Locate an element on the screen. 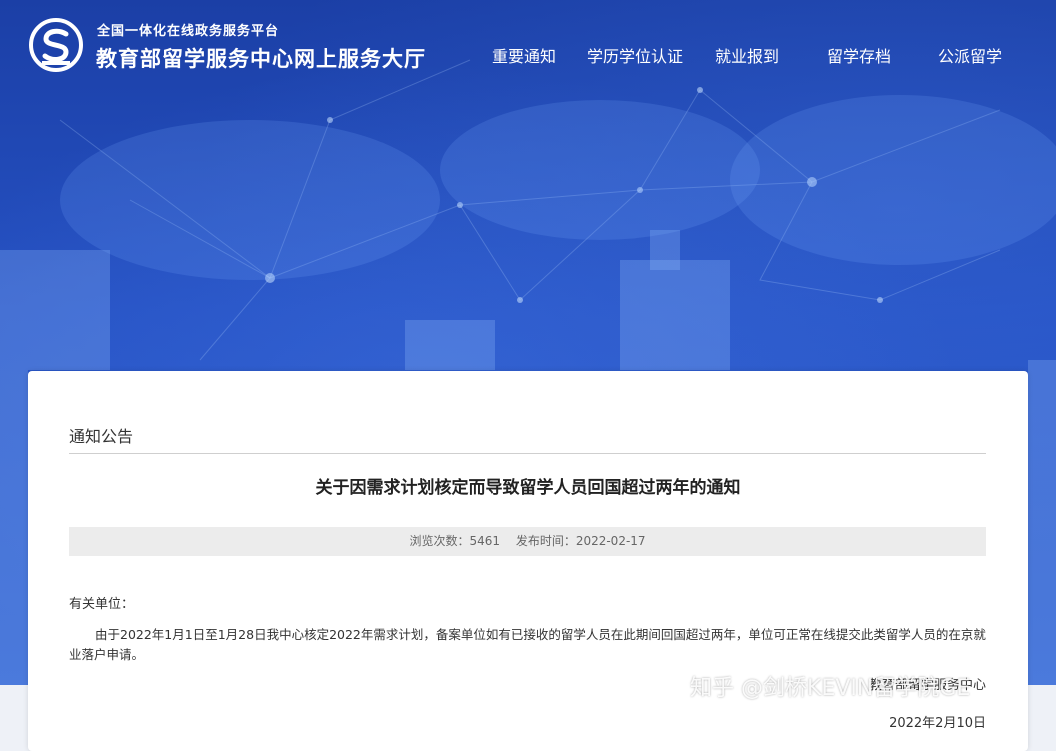 The height and width of the screenshot is (751, 1056). article-meta-bar: 浏览次数：5461 发布时间：2022-02-17 is located at coordinates (527, 541).